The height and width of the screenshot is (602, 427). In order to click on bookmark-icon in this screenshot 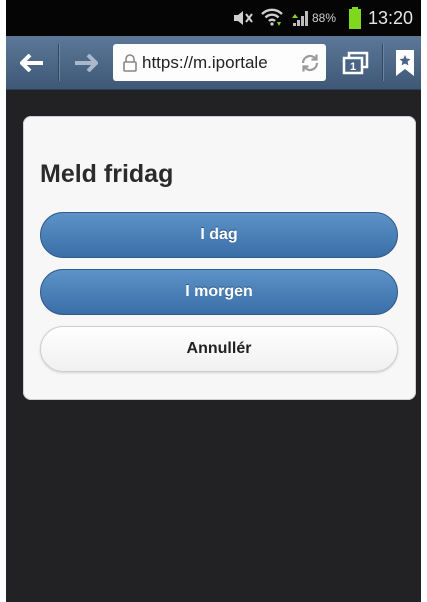, I will do `click(405, 62)`.